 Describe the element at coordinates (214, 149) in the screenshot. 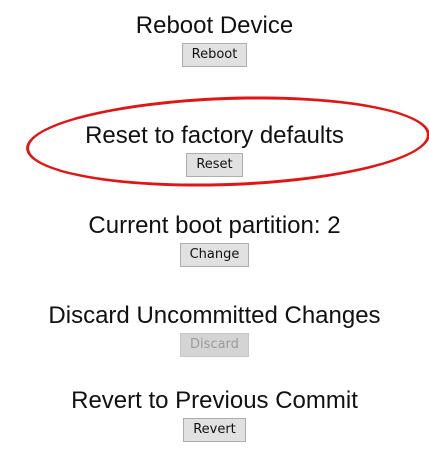

I see `reset-section: Reset to factory defaults Reset` at that location.